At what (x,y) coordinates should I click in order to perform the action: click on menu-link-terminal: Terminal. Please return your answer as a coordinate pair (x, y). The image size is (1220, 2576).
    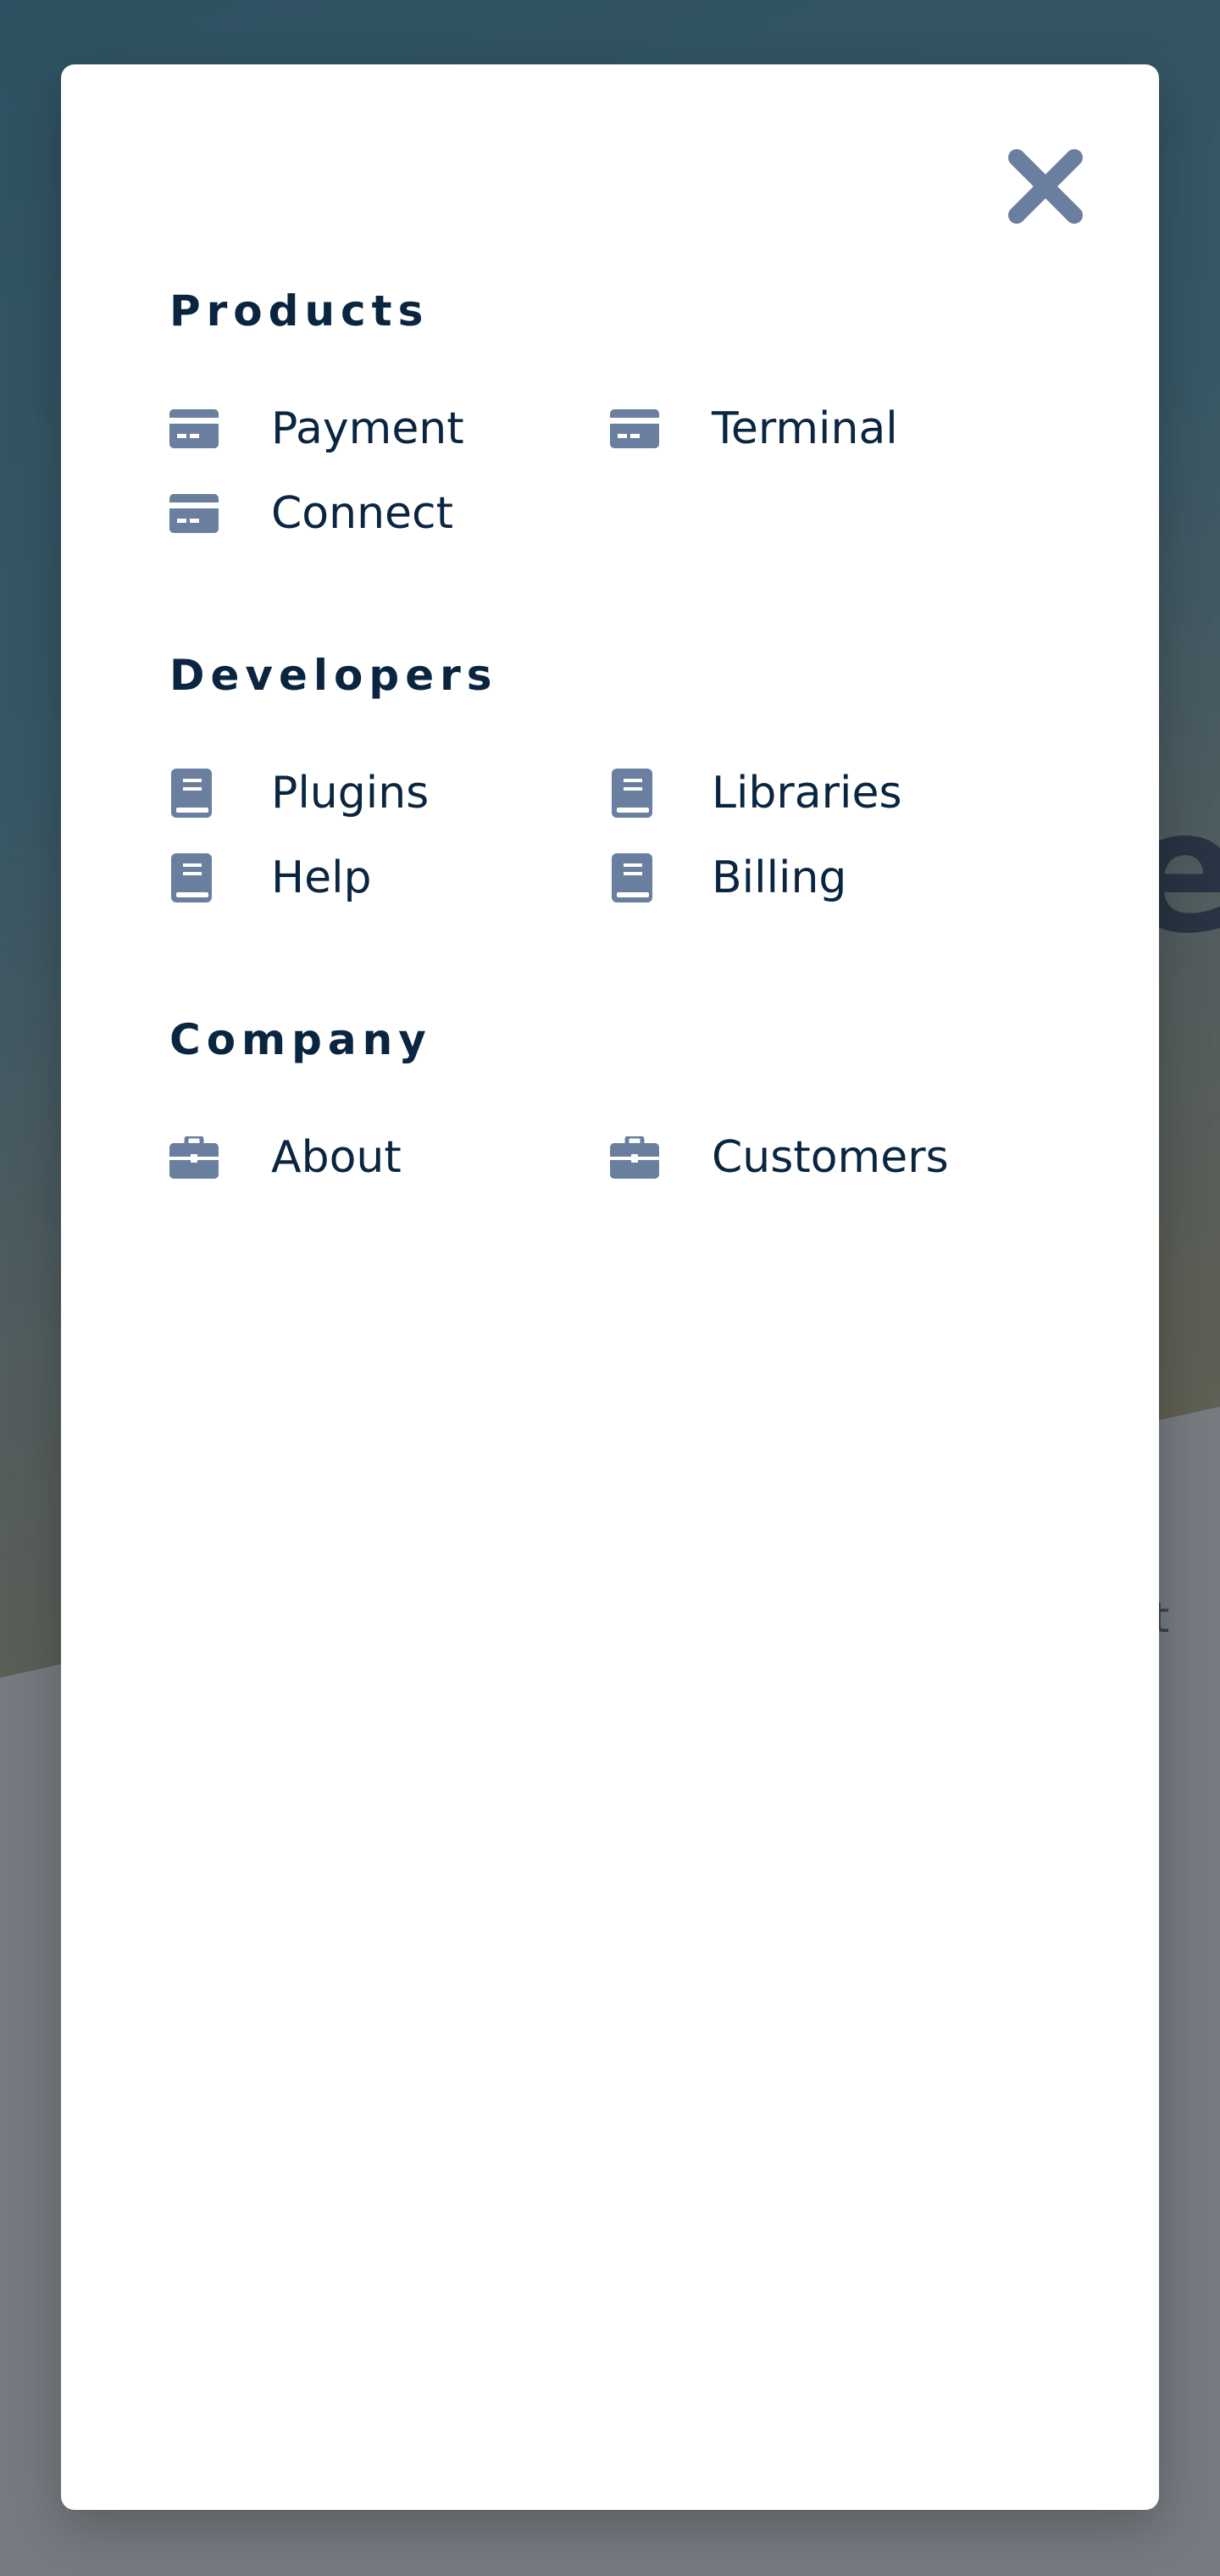
    Looking at the image, I should click on (754, 428).